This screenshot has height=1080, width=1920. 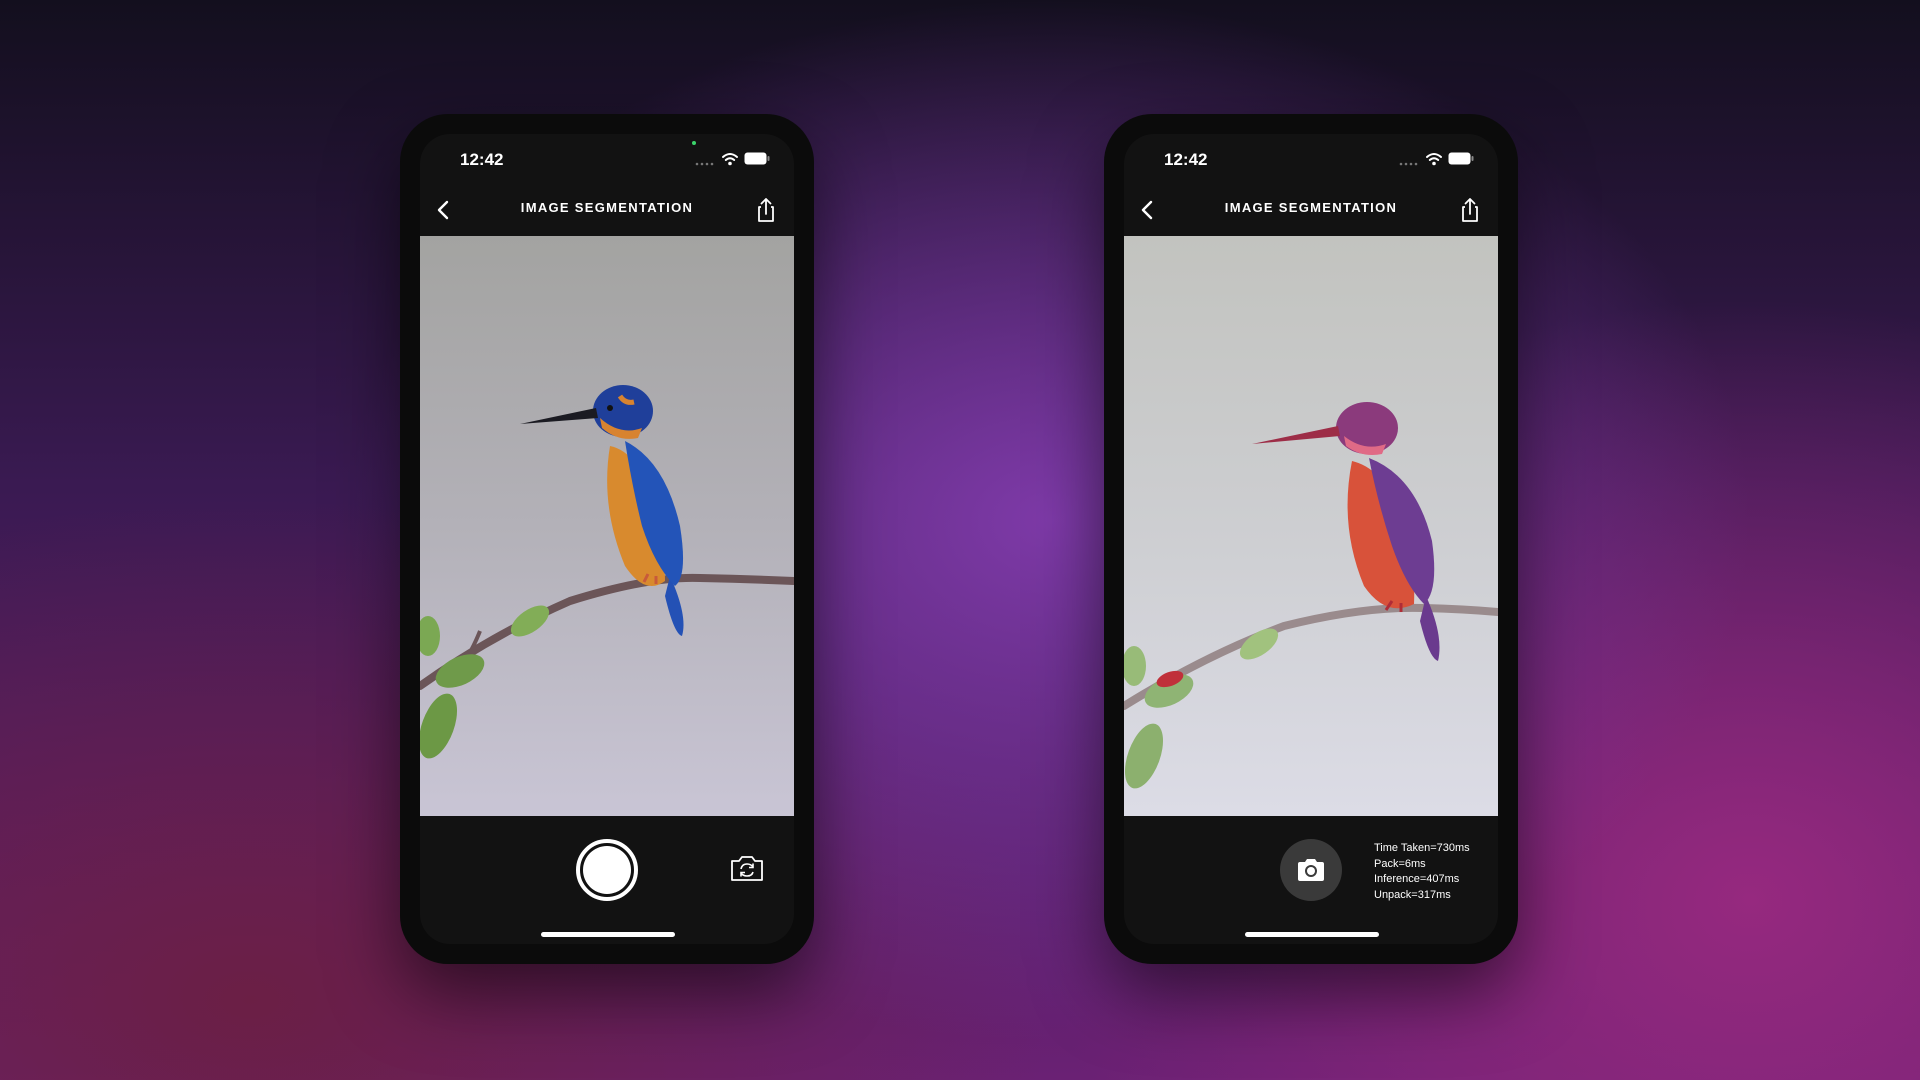 What do you see at coordinates (1422, 848) in the screenshot?
I see `metric-time-taken: Time Taken=730ms` at bounding box center [1422, 848].